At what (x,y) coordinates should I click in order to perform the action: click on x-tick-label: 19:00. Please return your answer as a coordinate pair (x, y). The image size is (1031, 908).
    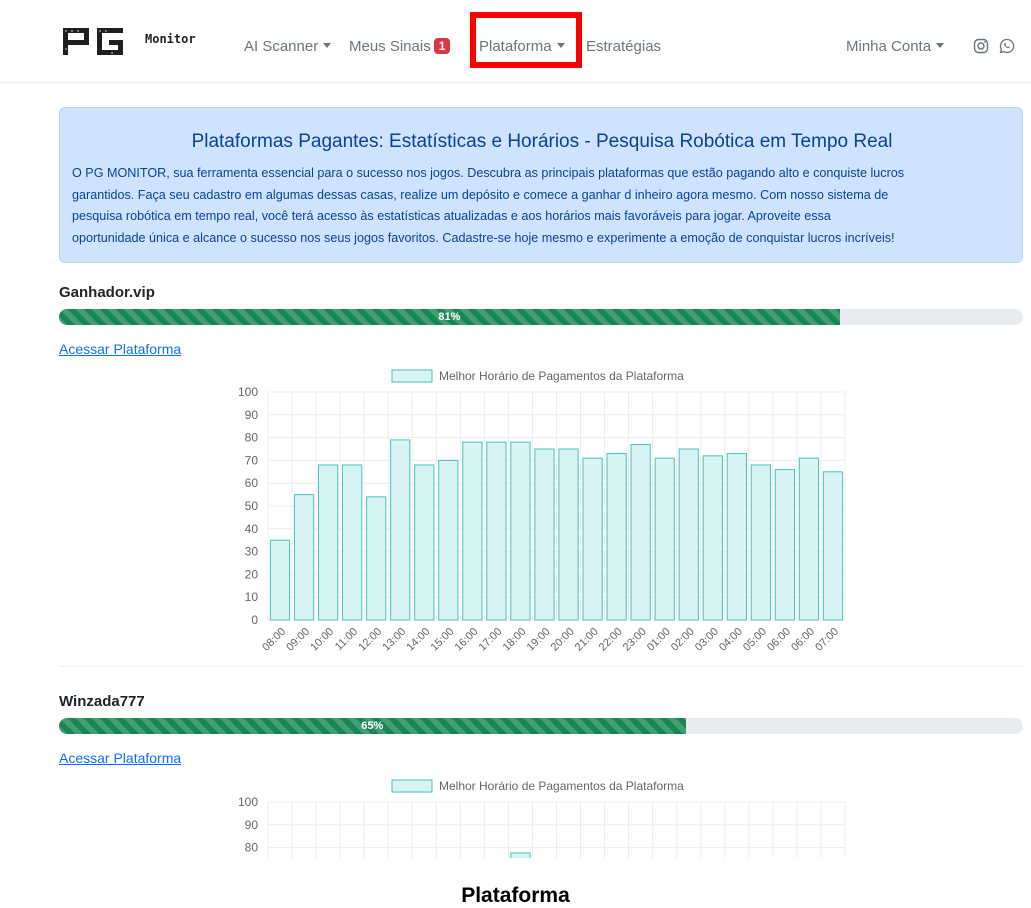
    Looking at the image, I should click on (539, 640).